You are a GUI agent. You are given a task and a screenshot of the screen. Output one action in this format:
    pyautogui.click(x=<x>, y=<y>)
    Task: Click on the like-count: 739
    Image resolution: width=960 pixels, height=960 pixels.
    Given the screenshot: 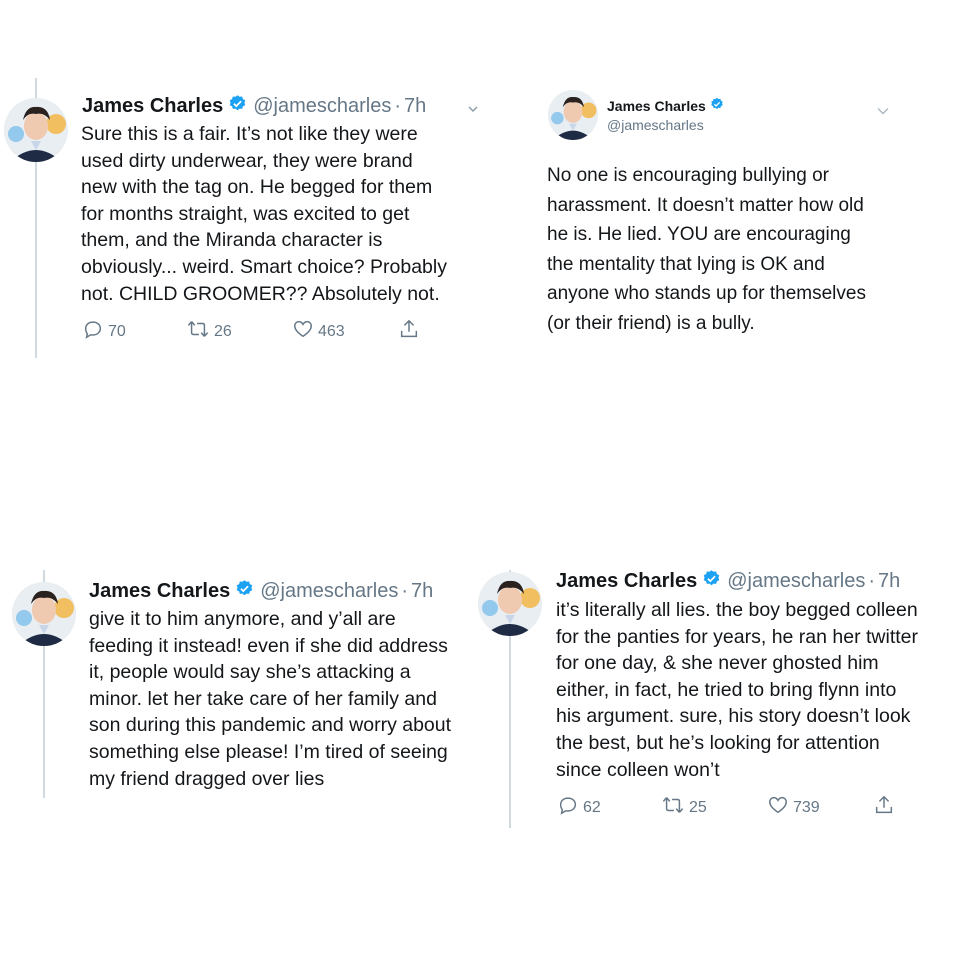 What is the action you would take?
    pyautogui.click(x=806, y=807)
    